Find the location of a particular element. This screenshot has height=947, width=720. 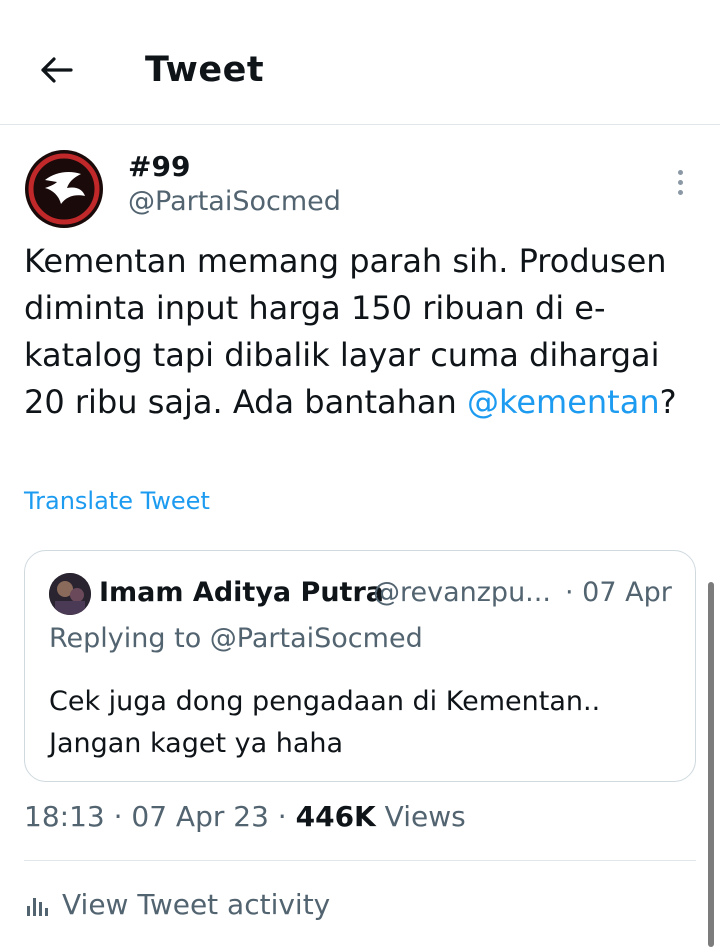

views-count: 446K is located at coordinates (335, 816).